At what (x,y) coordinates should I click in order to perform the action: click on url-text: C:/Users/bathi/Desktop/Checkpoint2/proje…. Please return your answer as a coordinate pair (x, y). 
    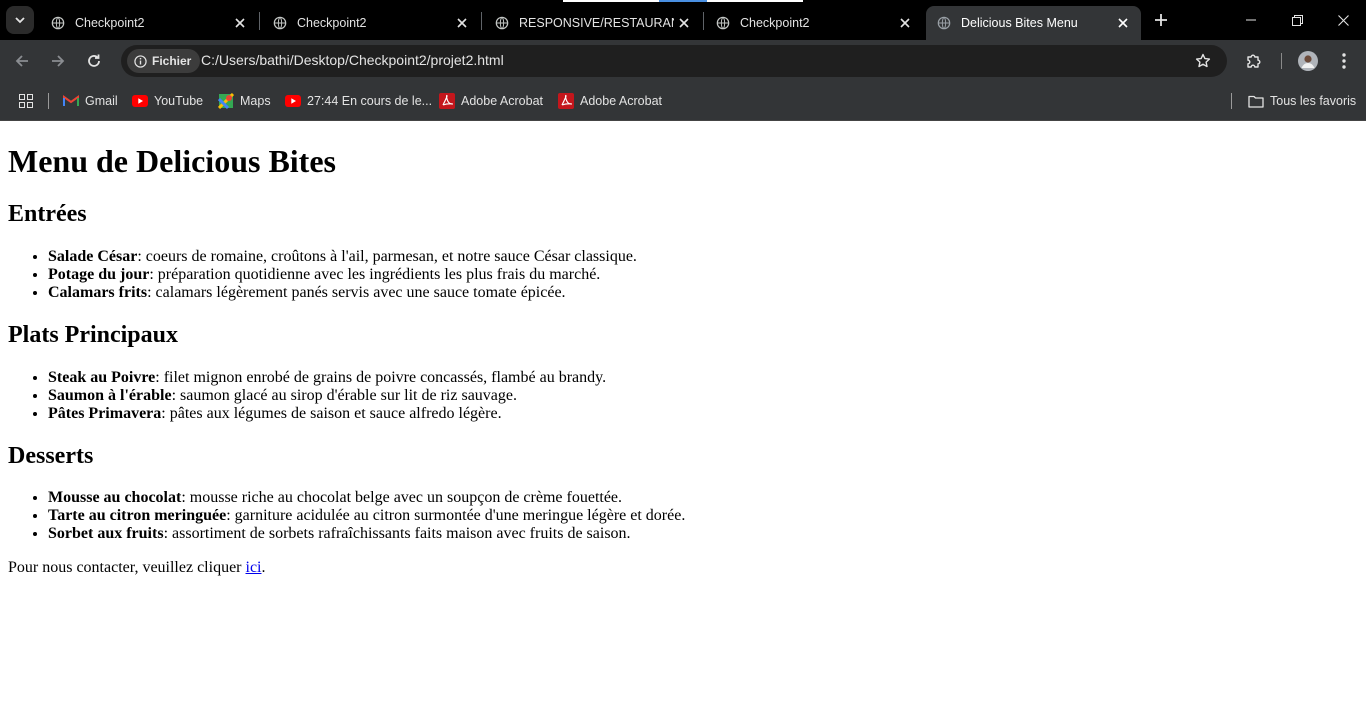
    Looking at the image, I should click on (352, 60).